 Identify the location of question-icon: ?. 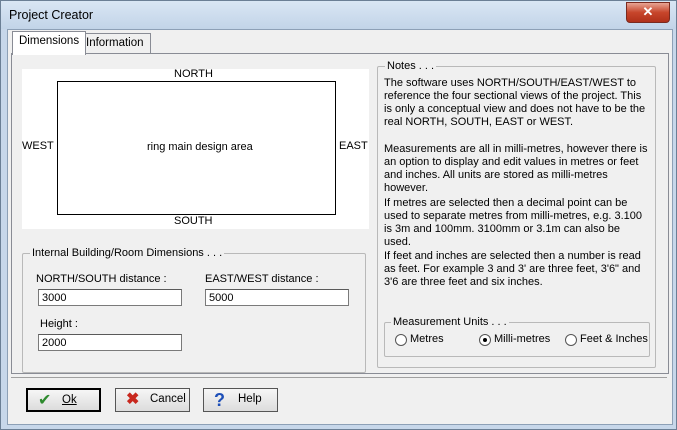
(219, 400).